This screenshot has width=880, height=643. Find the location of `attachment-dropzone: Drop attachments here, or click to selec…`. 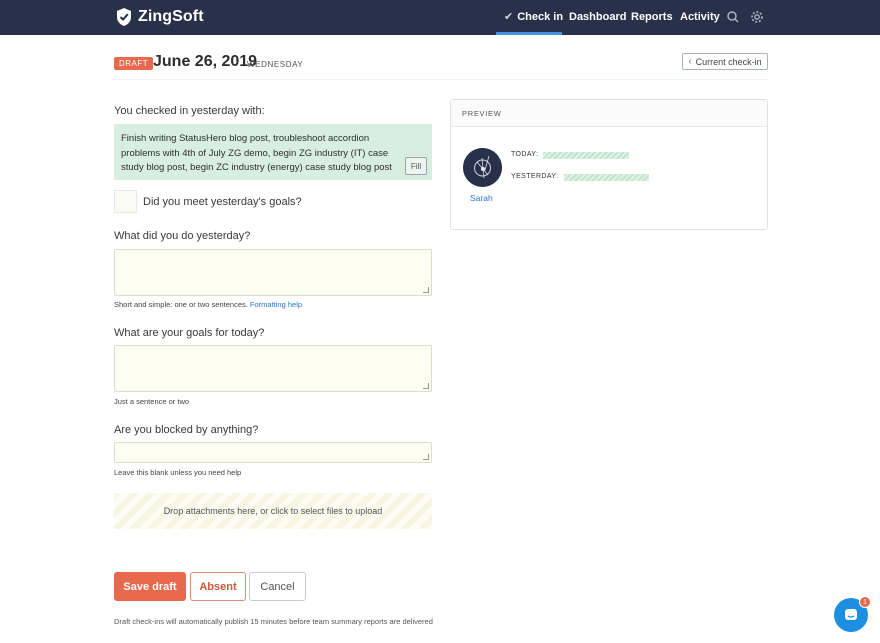

attachment-dropzone: Drop attachments here, or click to selec… is located at coordinates (273, 511).